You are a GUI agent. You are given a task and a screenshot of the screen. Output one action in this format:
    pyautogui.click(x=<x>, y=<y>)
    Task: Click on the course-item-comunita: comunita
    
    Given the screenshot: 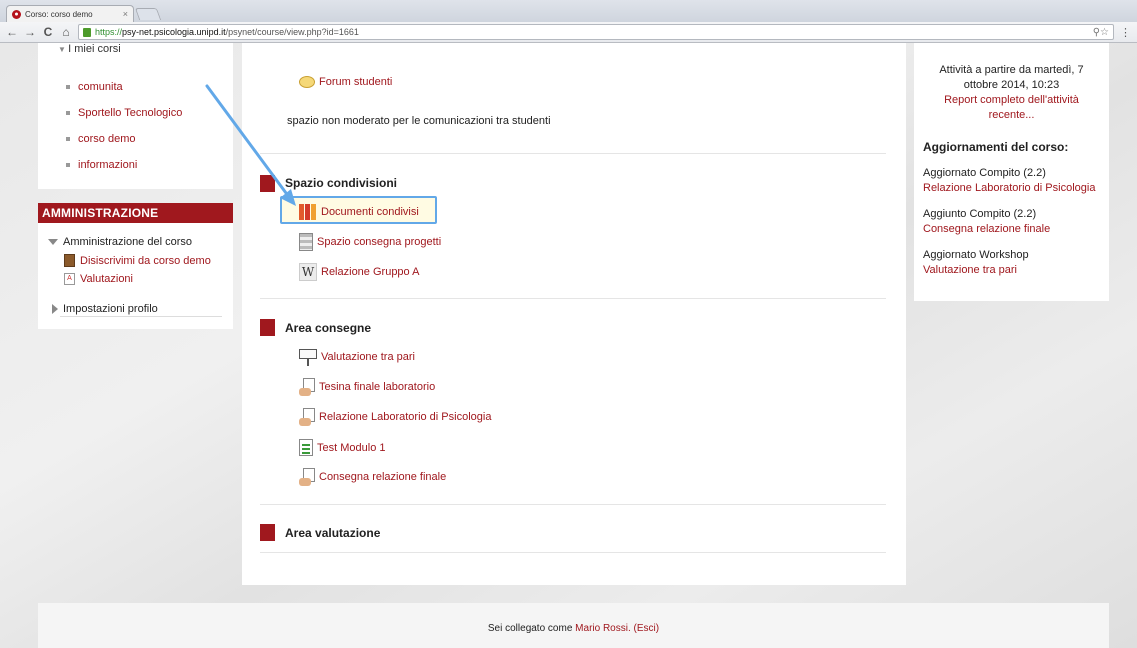 What is the action you would take?
    pyautogui.click(x=124, y=87)
    